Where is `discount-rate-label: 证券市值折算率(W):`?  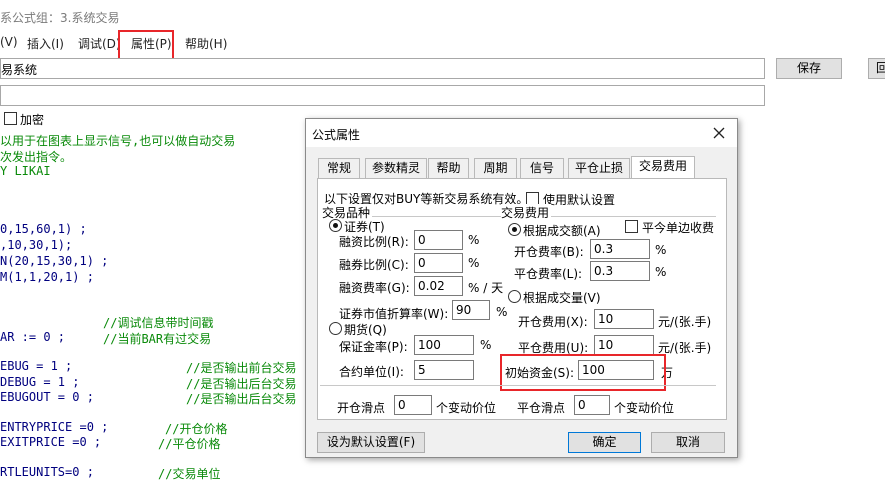 discount-rate-label: 证券市值折算率(W): is located at coordinates (394, 314).